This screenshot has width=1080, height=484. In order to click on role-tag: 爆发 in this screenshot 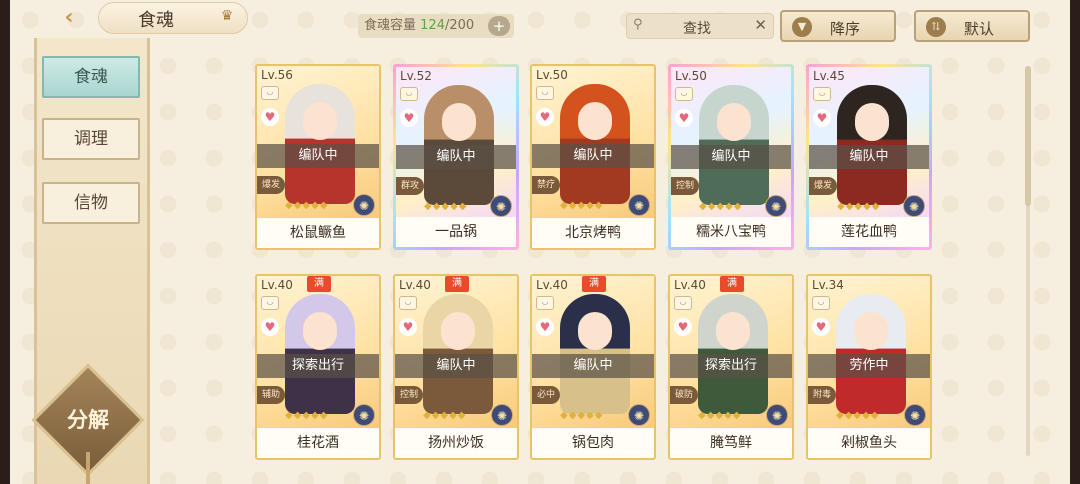, I will do `click(271, 185)`.